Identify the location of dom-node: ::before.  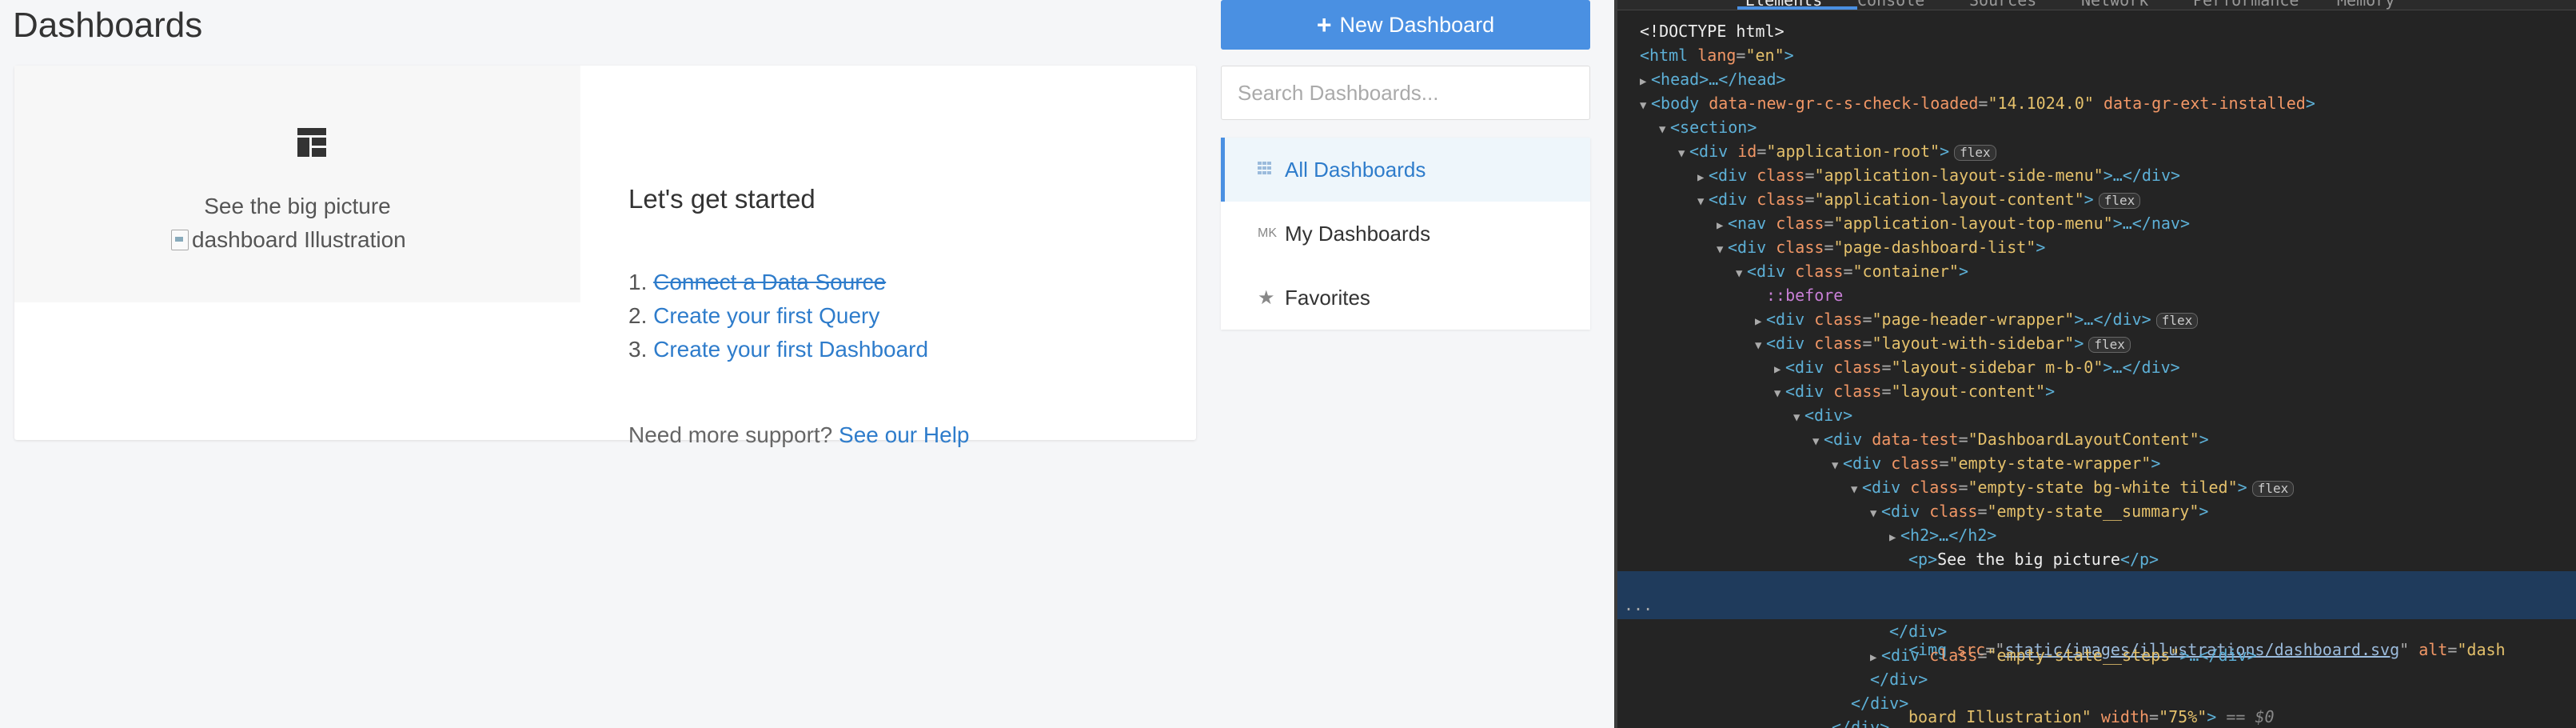
(2097, 295).